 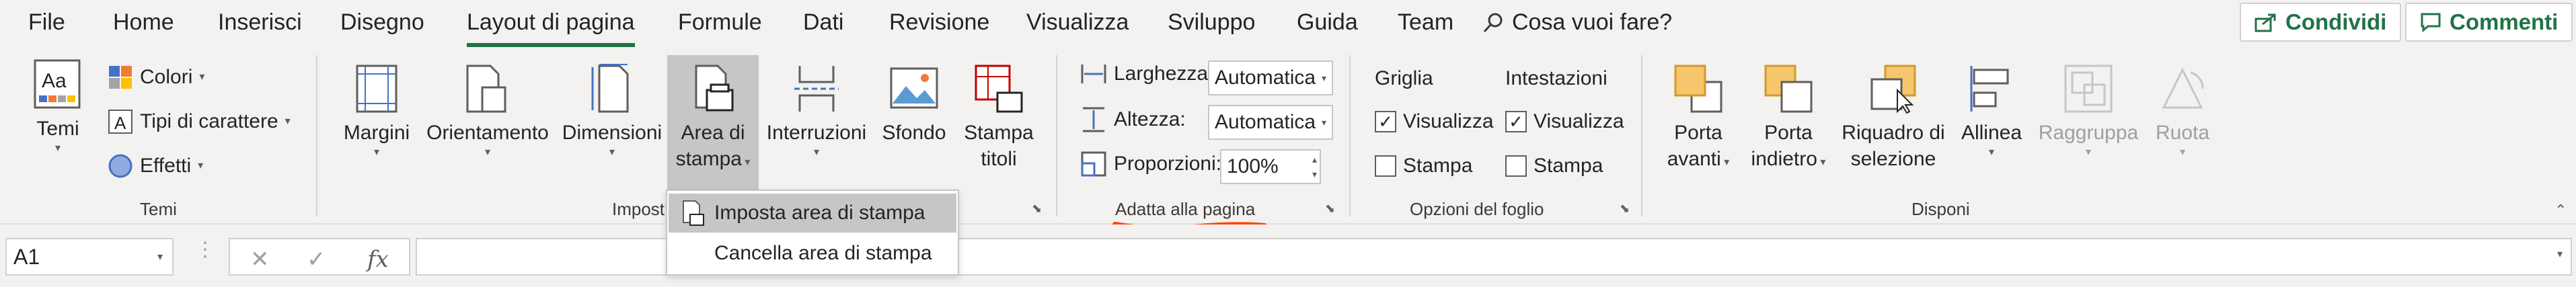 What do you see at coordinates (1077, 22) in the screenshot?
I see `tab-visualizza: Visualizza` at bounding box center [1077, 22].